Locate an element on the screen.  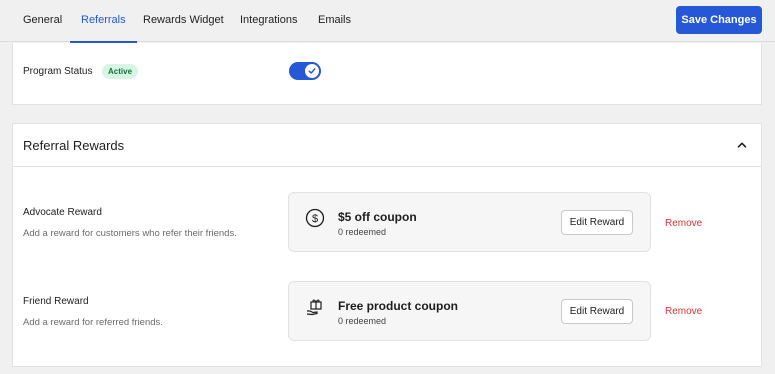
program-status-toggle is located at coordinates (305, 71).